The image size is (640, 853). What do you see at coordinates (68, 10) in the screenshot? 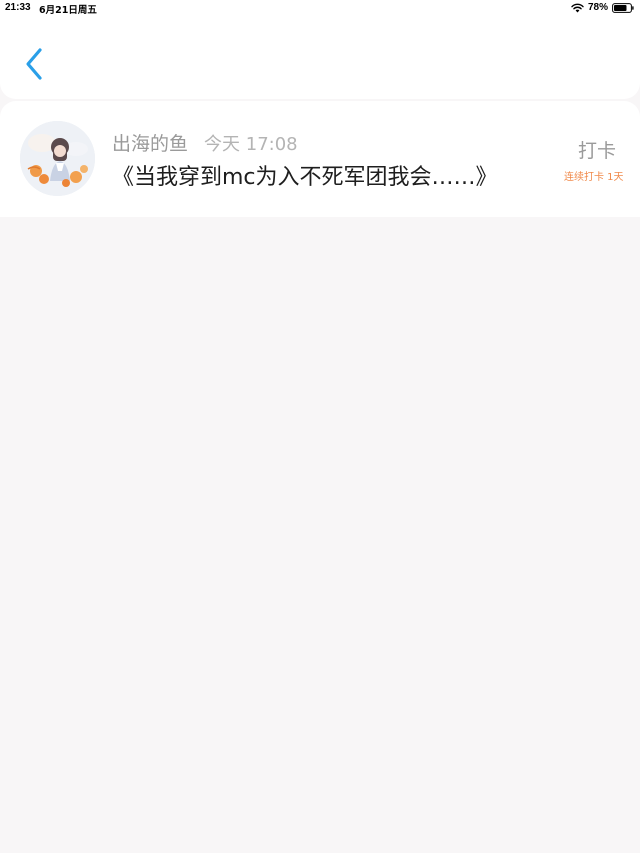
I see `status-date: 6月21日周五` at bounding box center [68, 10].